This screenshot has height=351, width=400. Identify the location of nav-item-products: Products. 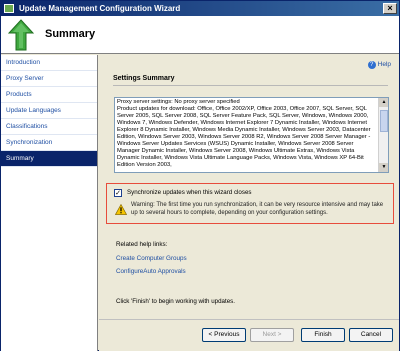
(49, 95).